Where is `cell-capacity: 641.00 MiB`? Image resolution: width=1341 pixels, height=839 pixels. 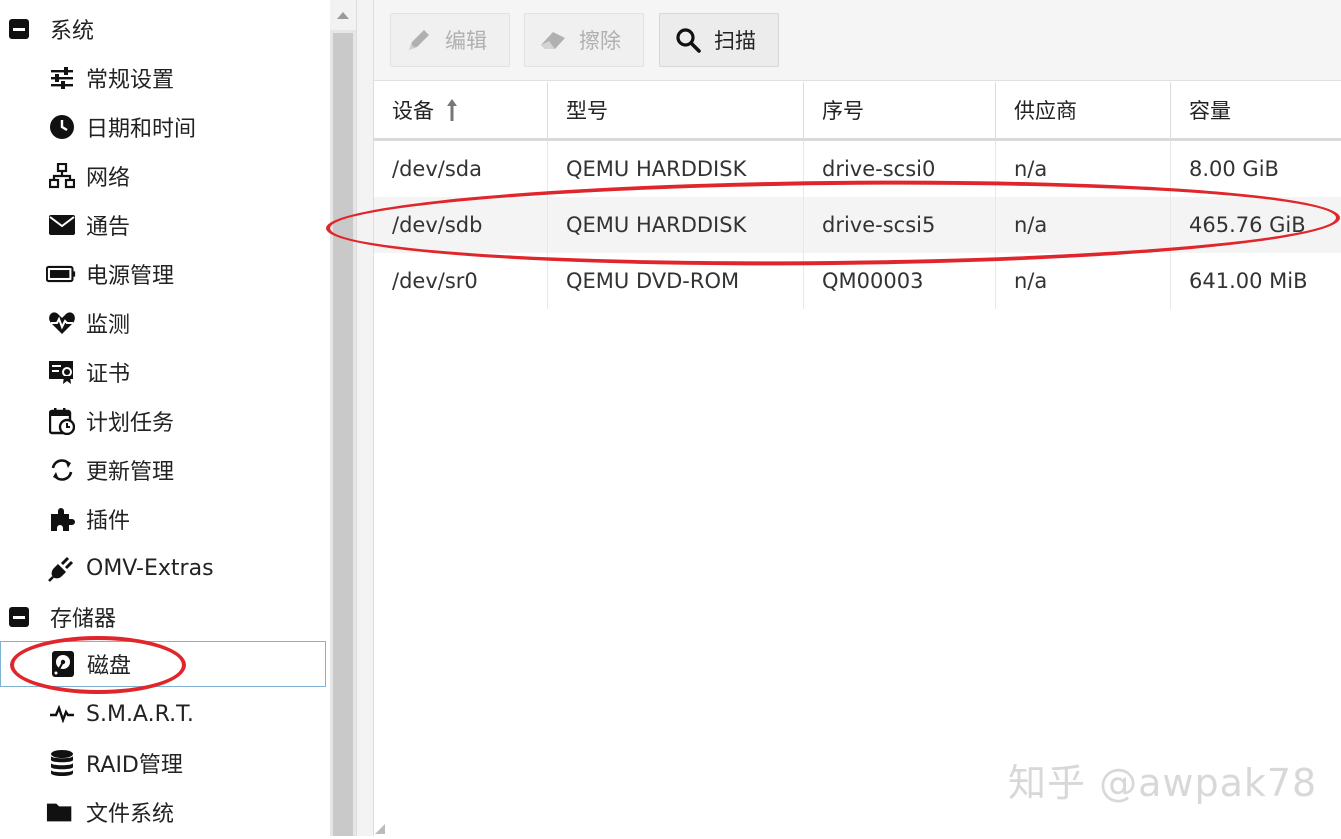
cell-capacity: 641.00 MiB is located at coordinates (1248, 281).